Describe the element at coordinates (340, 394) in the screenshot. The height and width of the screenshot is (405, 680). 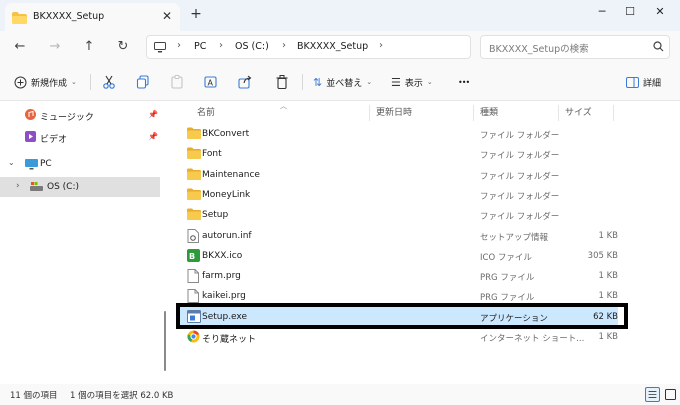
I see `status-bar: 11 個の項目 1 個の項目を選択 62.0 KB` at that location.